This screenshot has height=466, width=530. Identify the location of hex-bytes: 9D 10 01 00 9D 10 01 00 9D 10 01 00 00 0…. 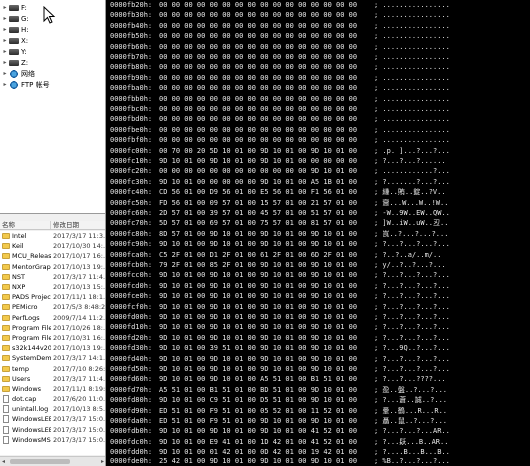
(266, 161).